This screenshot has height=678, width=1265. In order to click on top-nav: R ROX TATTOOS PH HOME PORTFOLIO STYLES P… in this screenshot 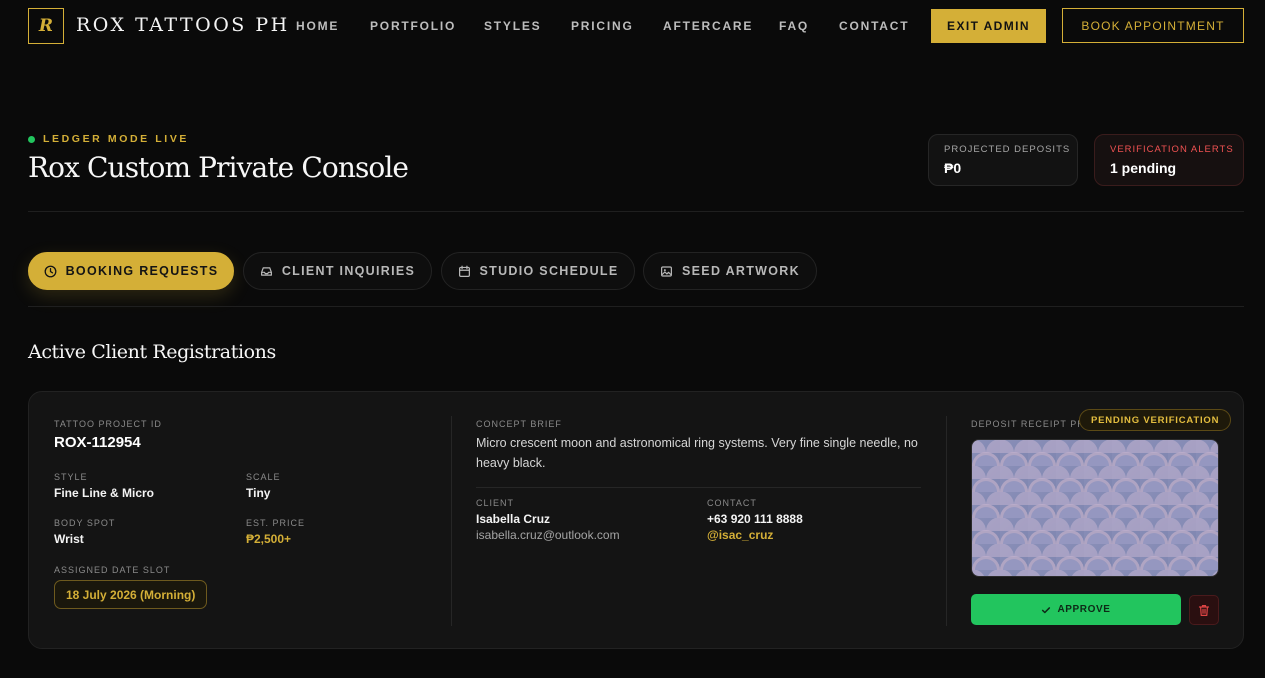, I will do `click(632, 26)`.